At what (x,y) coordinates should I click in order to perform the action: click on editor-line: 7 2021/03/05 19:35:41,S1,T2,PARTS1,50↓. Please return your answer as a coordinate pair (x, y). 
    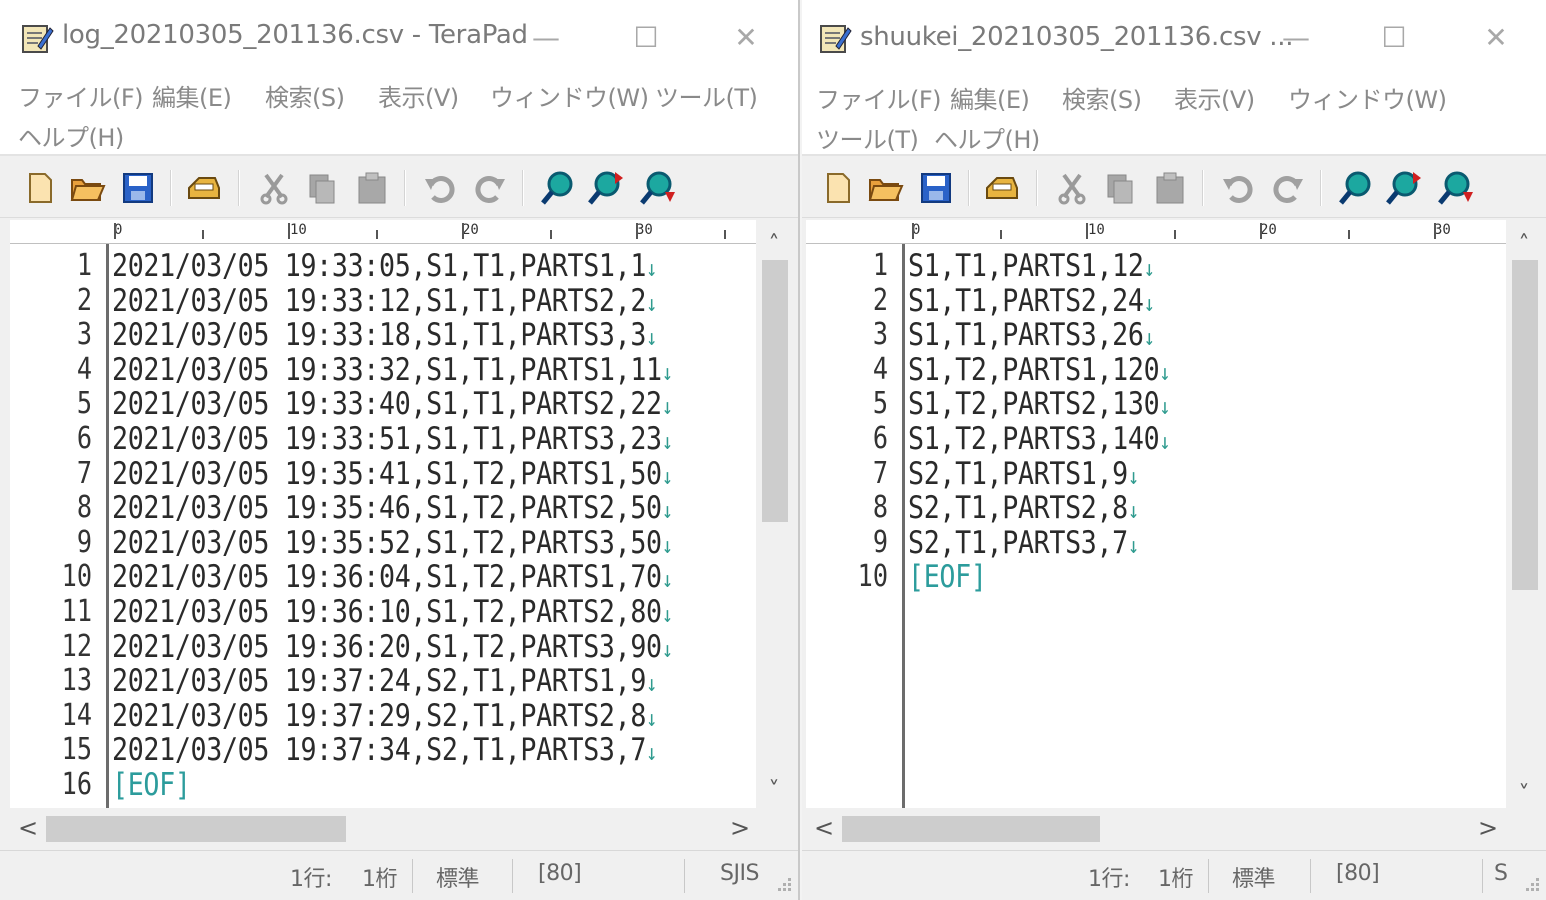
    Looking at the image, I should click on (383, 474).